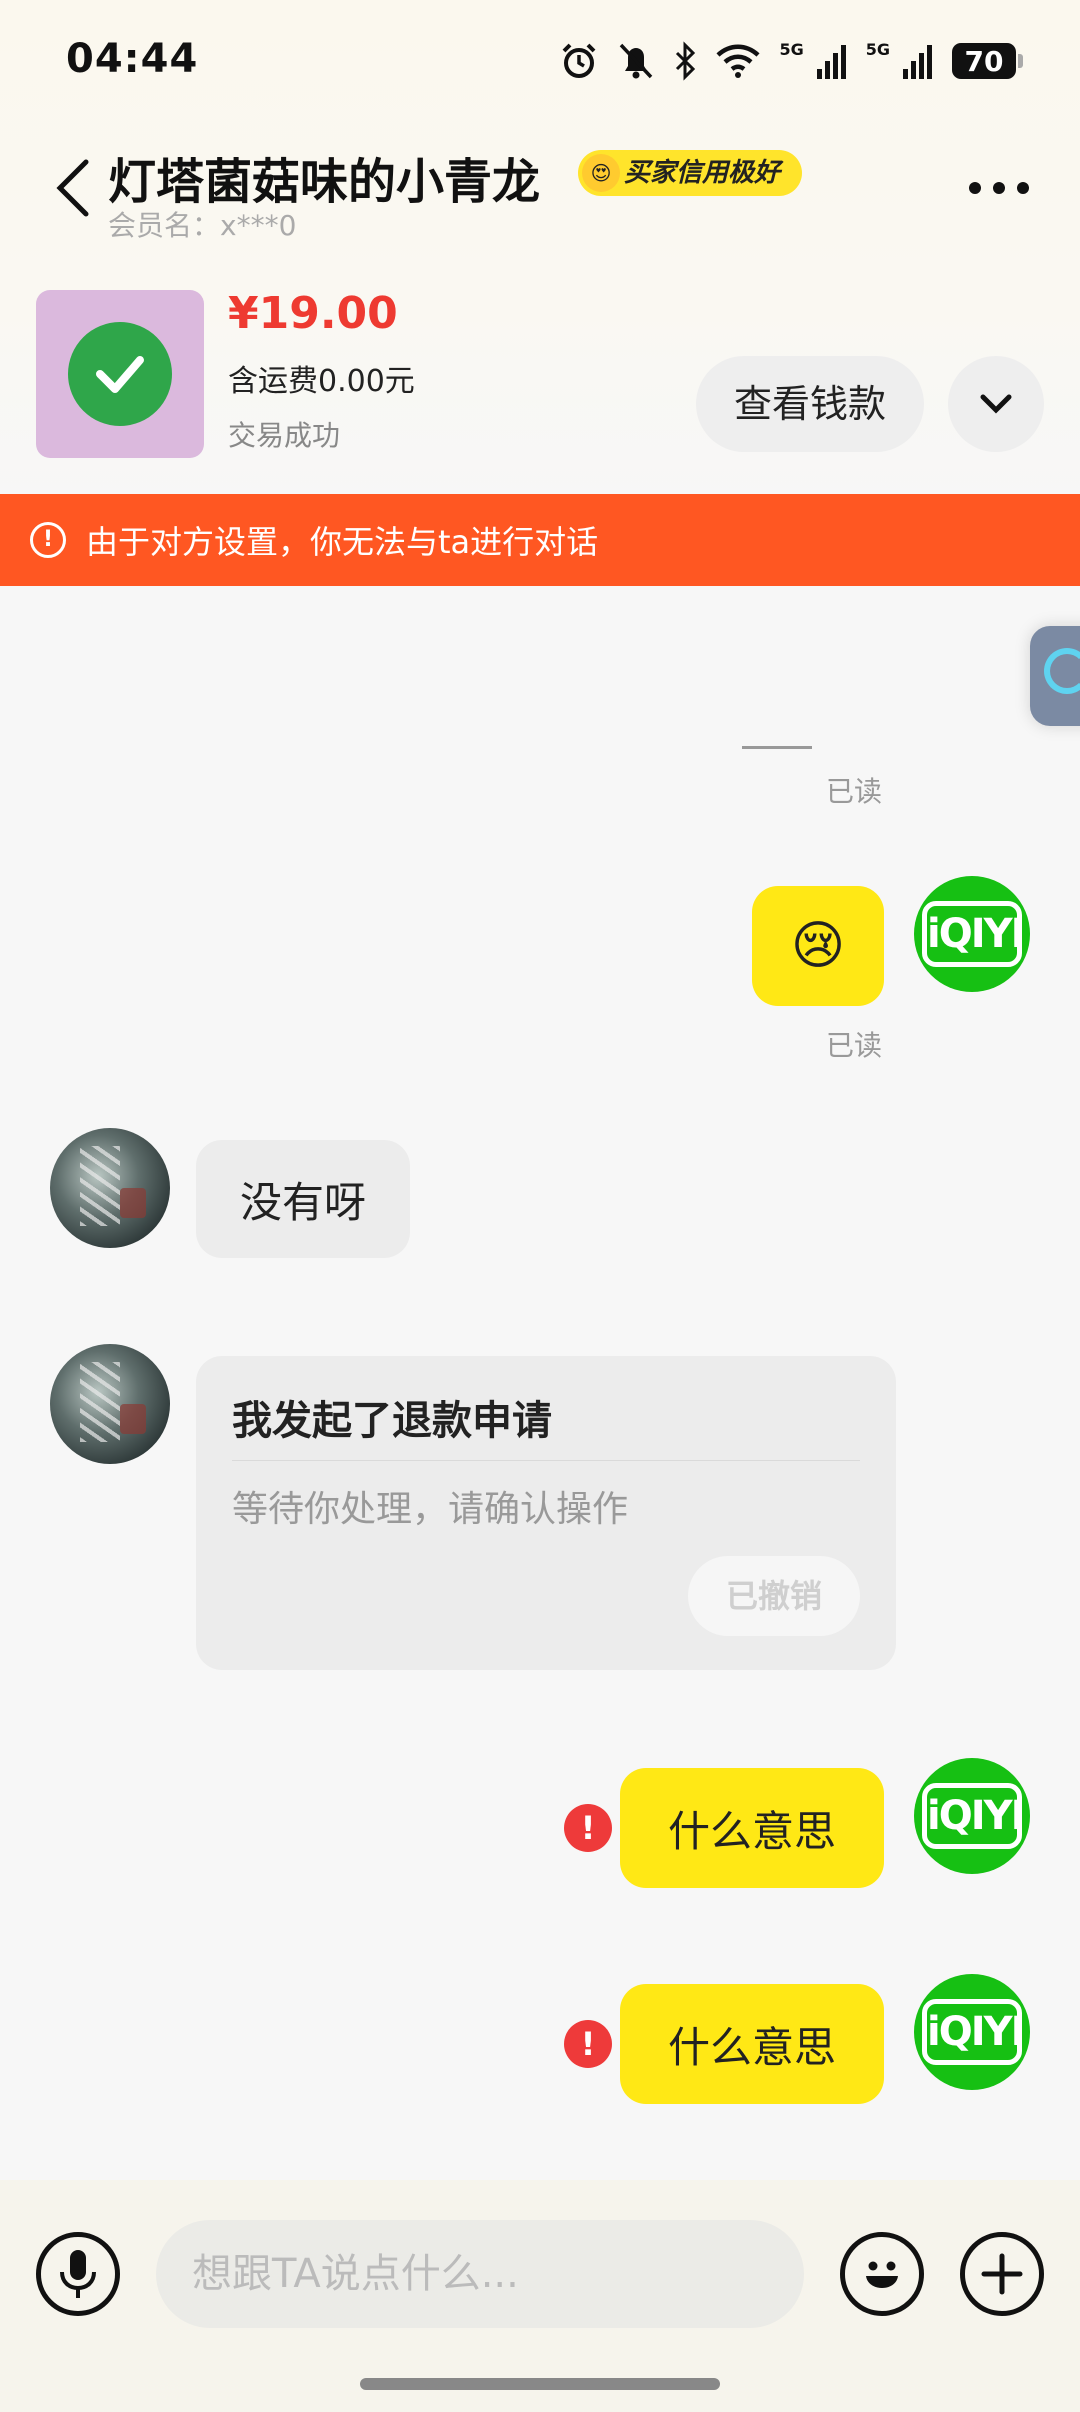  Describe the element at coordinates (579, 60) in the screenshot. I see `alarm-icon` at that location.